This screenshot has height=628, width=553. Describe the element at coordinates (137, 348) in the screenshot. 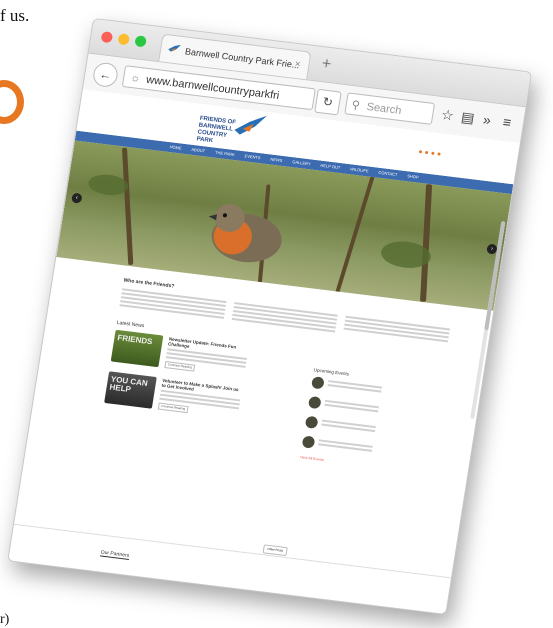

I see `news-thumbnail: FRIENDS` at that location.